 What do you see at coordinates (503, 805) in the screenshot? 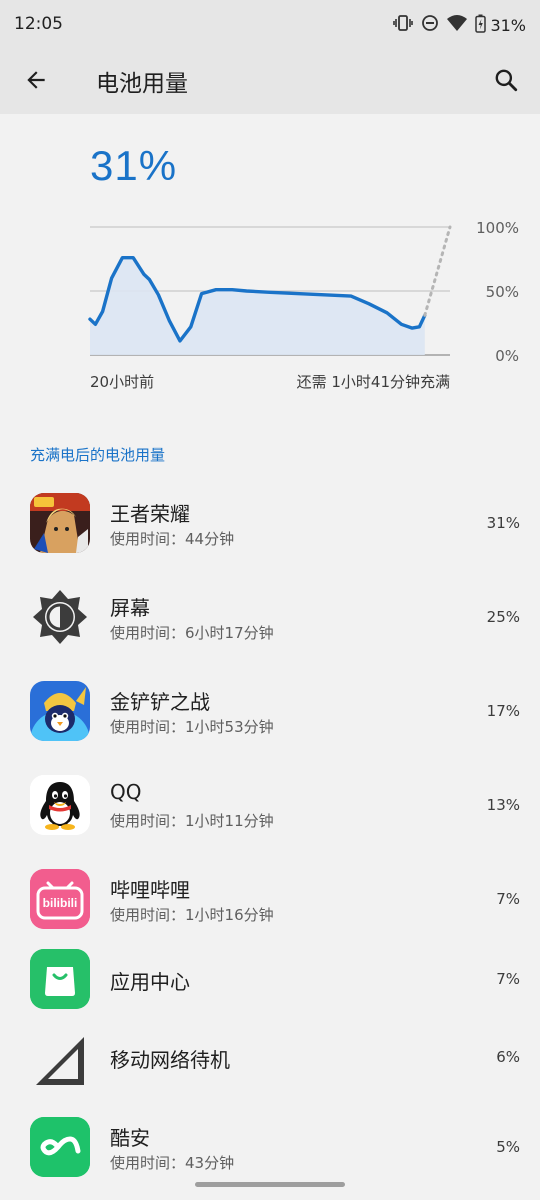
I see `usage-row-percent: 13%` at bounding box center [503, 805].